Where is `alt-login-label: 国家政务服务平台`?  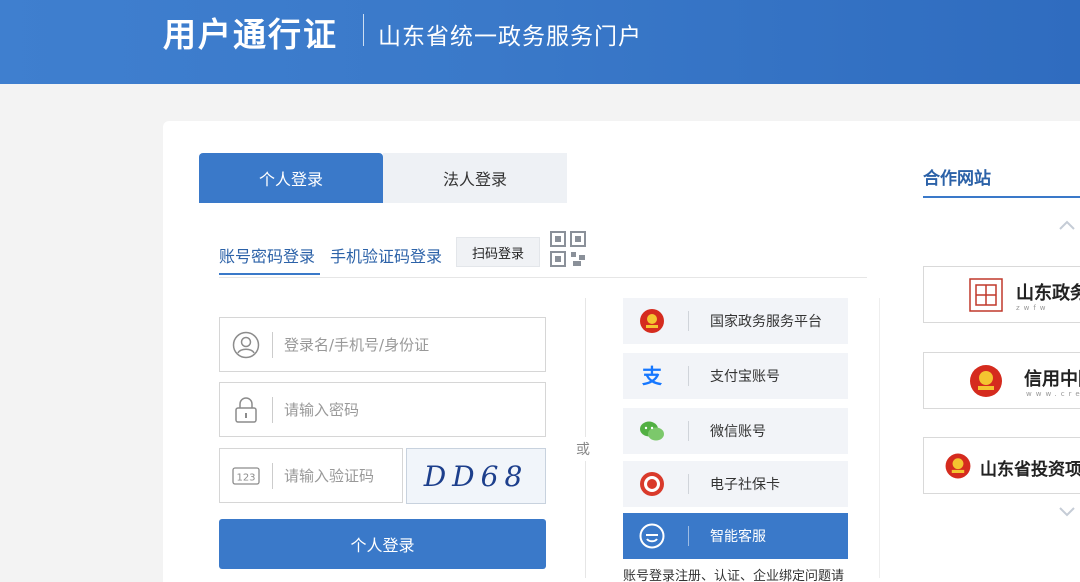 alt-login-label: 国家政务服务平台 is located at coordinates (766, 322).